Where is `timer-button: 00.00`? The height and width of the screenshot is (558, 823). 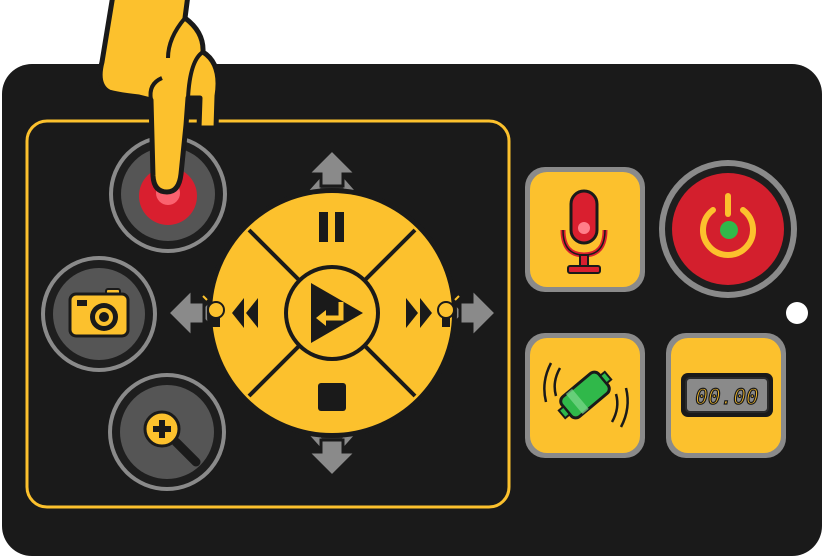 timer-button: 00.00 is located at coordinates (726, 395).